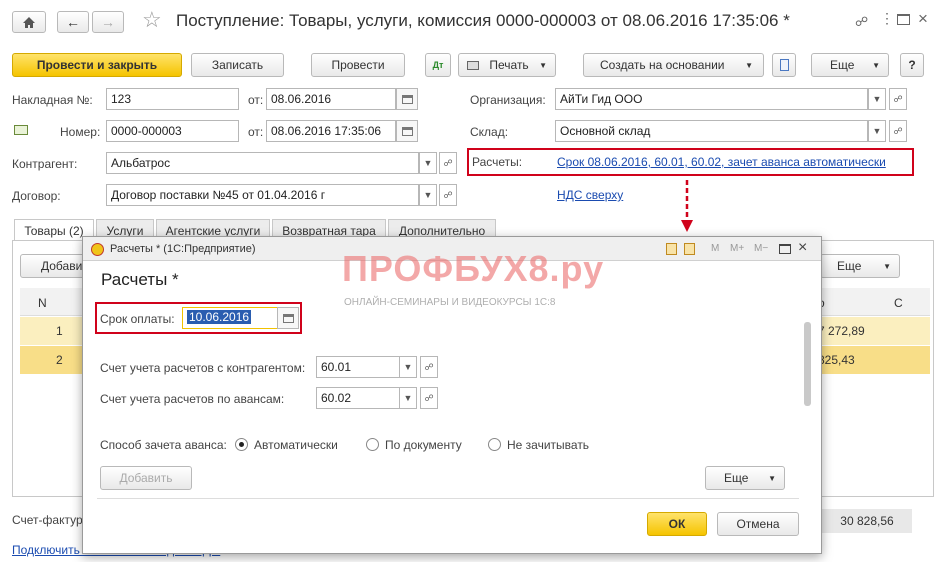  What do you see at coordinates (662, 65) in the screenshot?
I see `create-based-label: Создать на основании` at bounding box center [662, 65].